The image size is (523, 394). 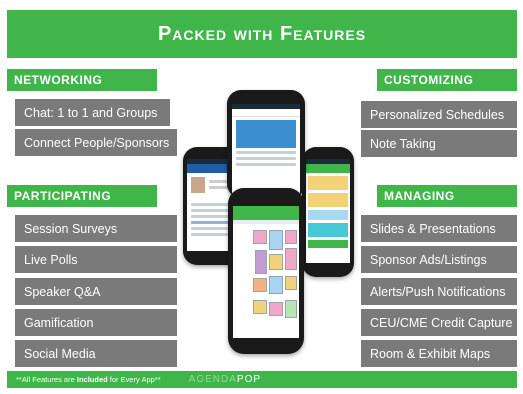 I want to click on feature-social-media: Social Media, so click(x=96, y=353).